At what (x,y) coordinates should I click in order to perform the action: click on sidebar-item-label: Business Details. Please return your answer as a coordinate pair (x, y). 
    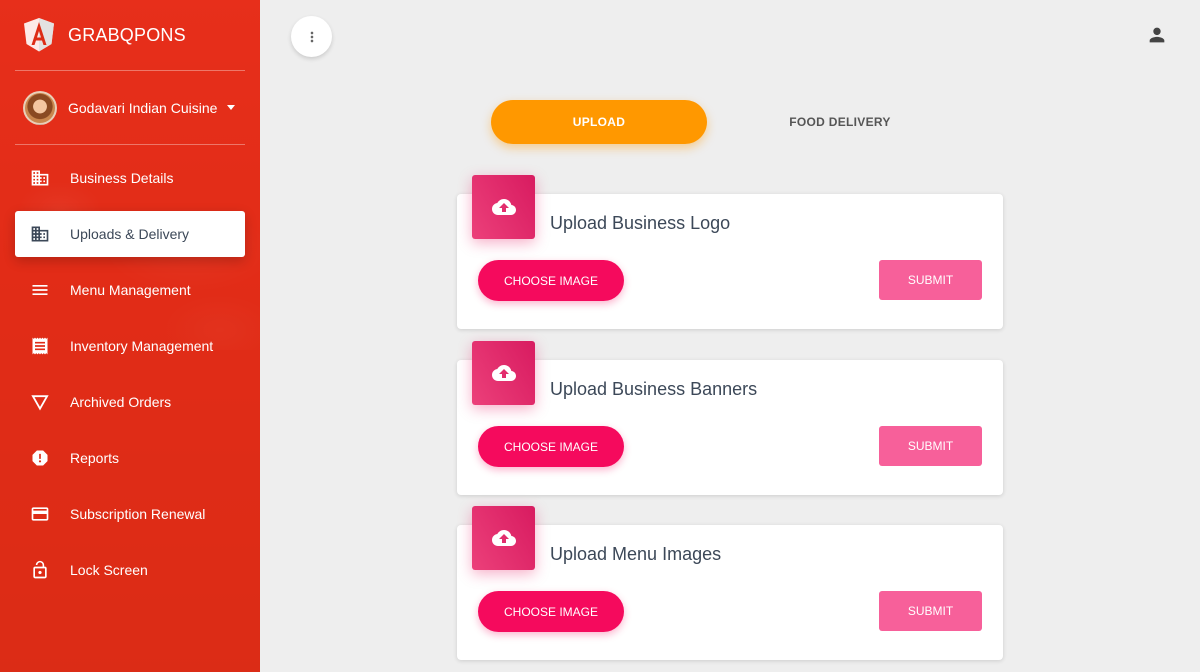
    Looking at the image, I should click on (122, 178).